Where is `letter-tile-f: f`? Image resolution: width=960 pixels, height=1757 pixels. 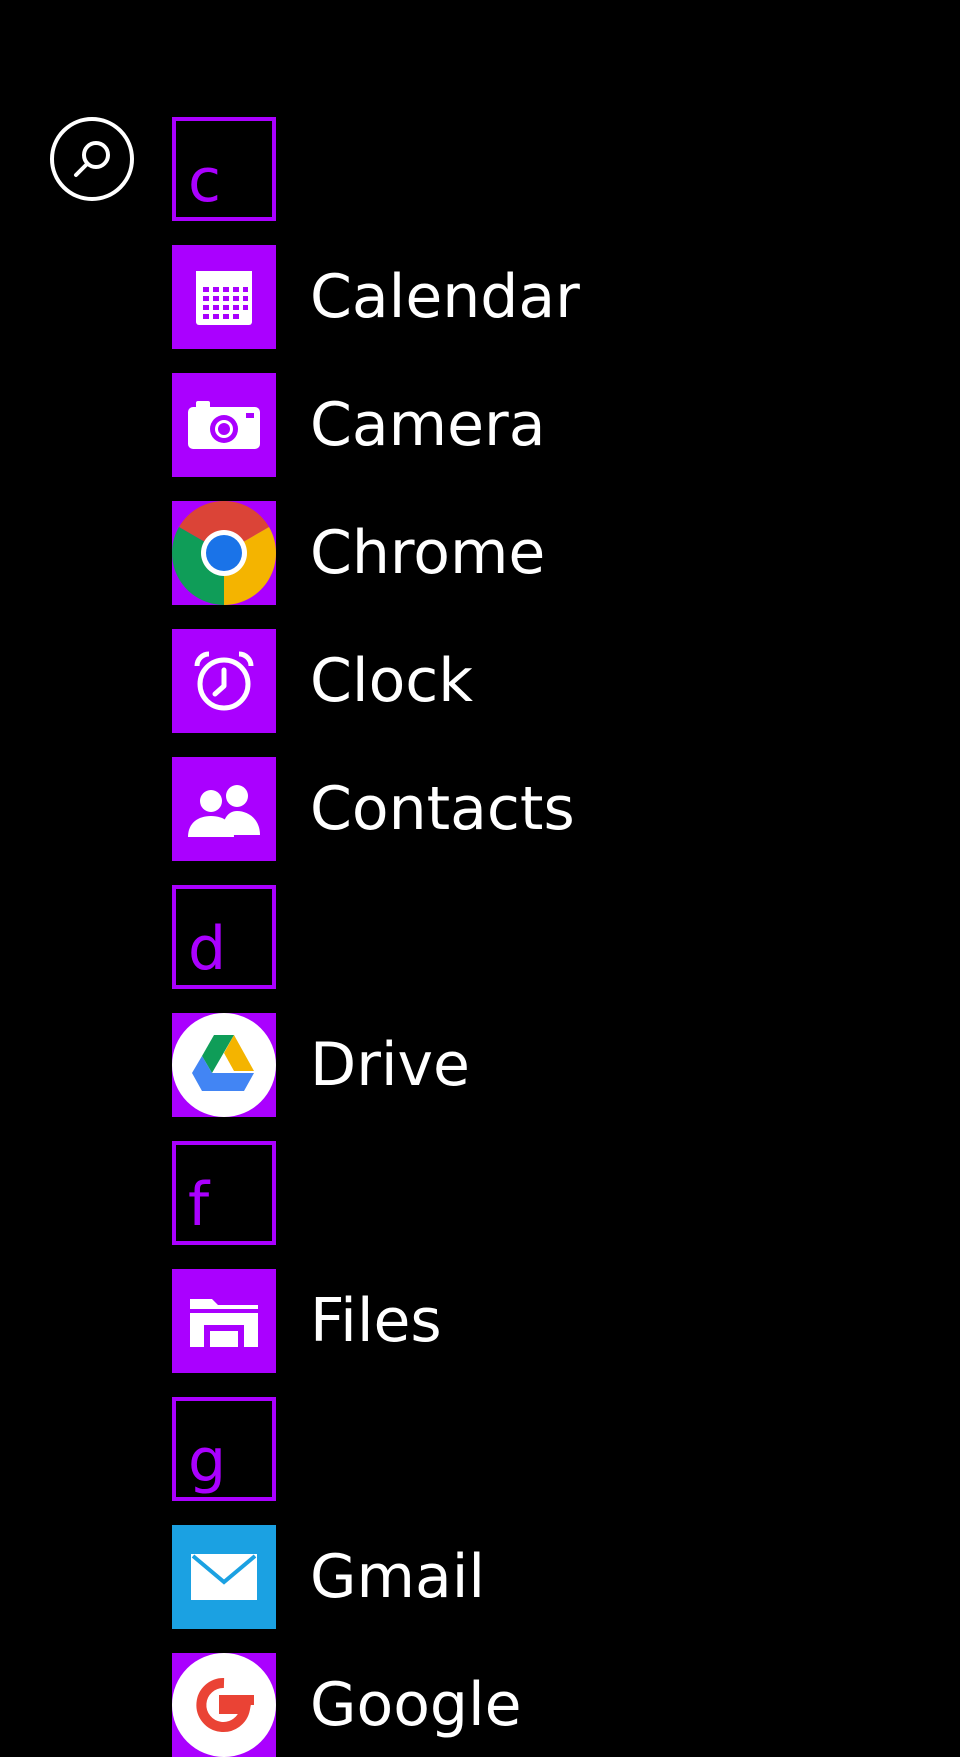
letter-tile-f: f is located at coordinates (224, 1193).